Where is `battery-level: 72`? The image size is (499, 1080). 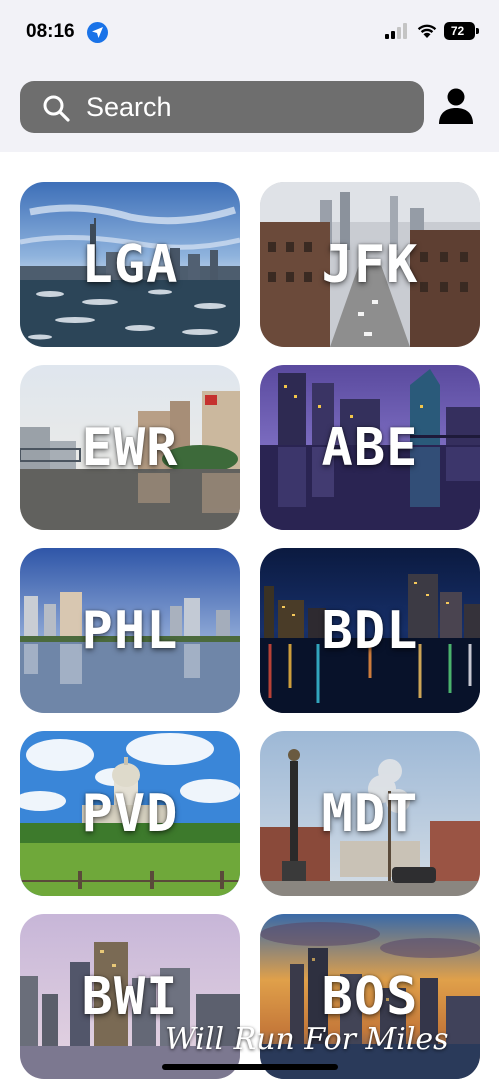
battery-level: 72 is located at coordinates (457, 31).